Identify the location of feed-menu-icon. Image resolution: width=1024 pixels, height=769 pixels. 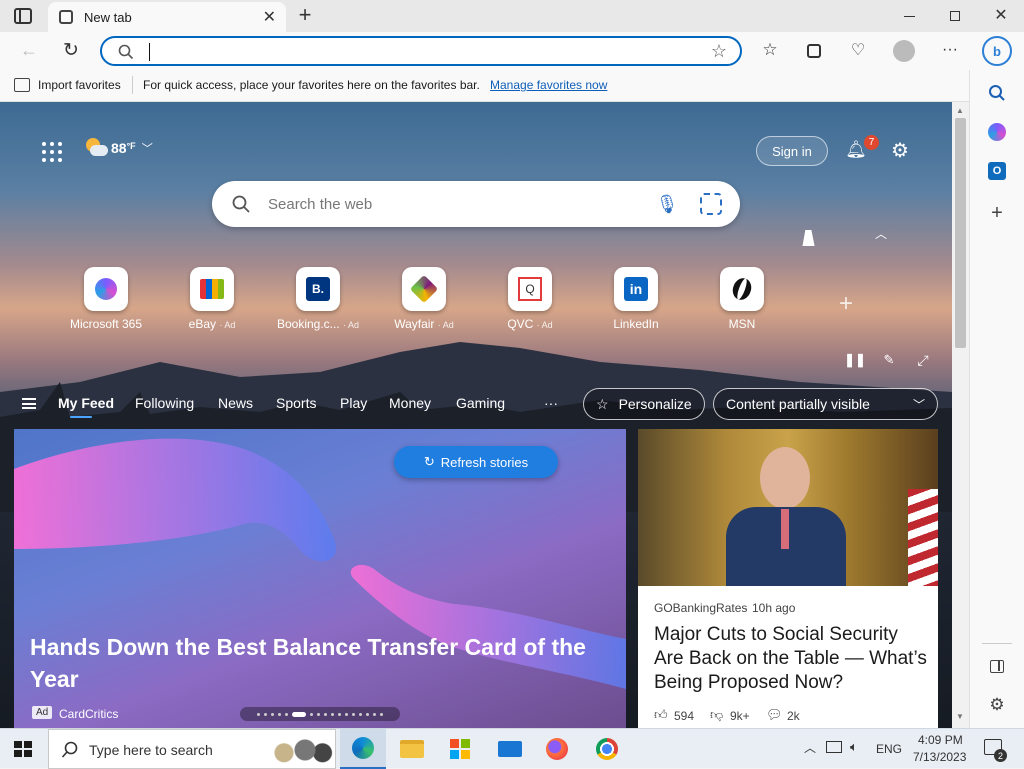
(29, 403).